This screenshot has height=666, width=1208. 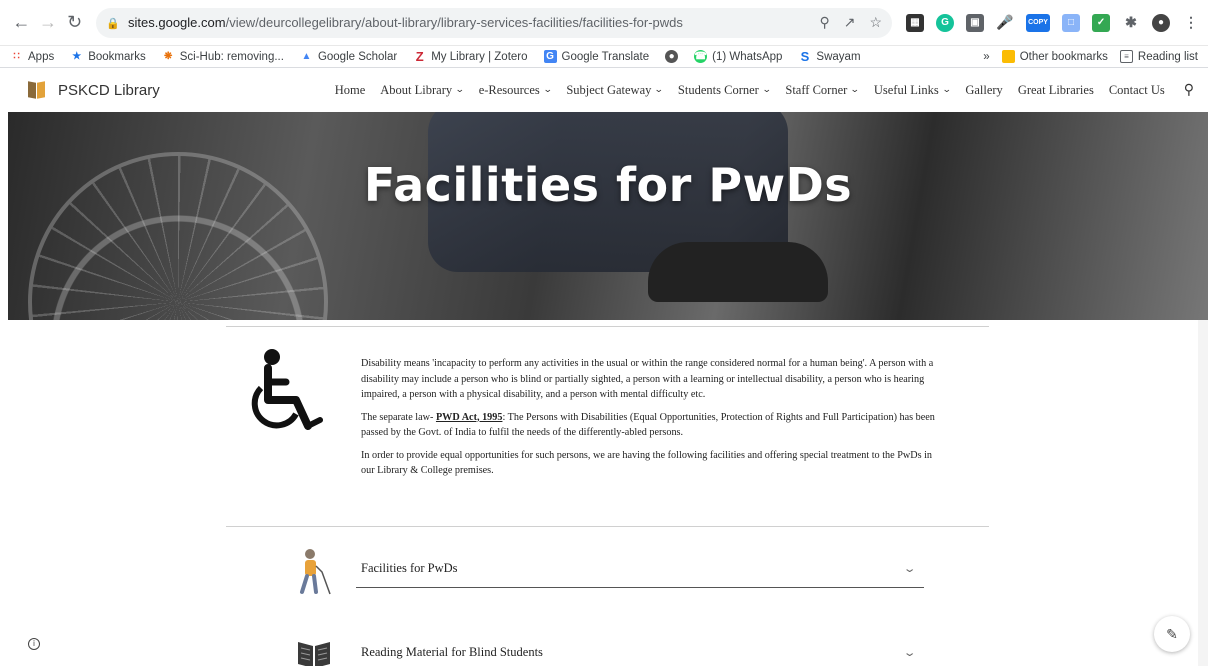 I want to click on profile-avatar-icon: ●, so click(x=1161, y=22).